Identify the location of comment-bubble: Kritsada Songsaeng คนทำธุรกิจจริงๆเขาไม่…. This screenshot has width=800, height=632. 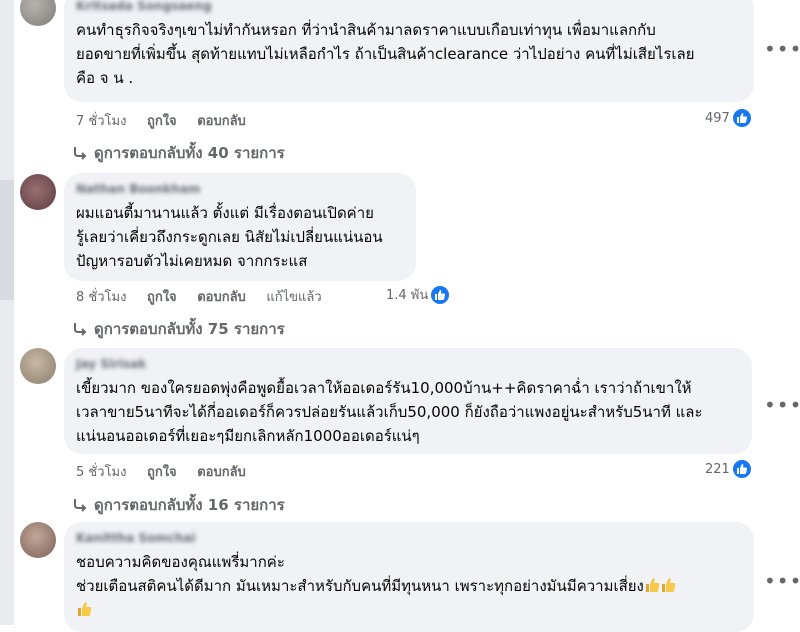
(409, 51).